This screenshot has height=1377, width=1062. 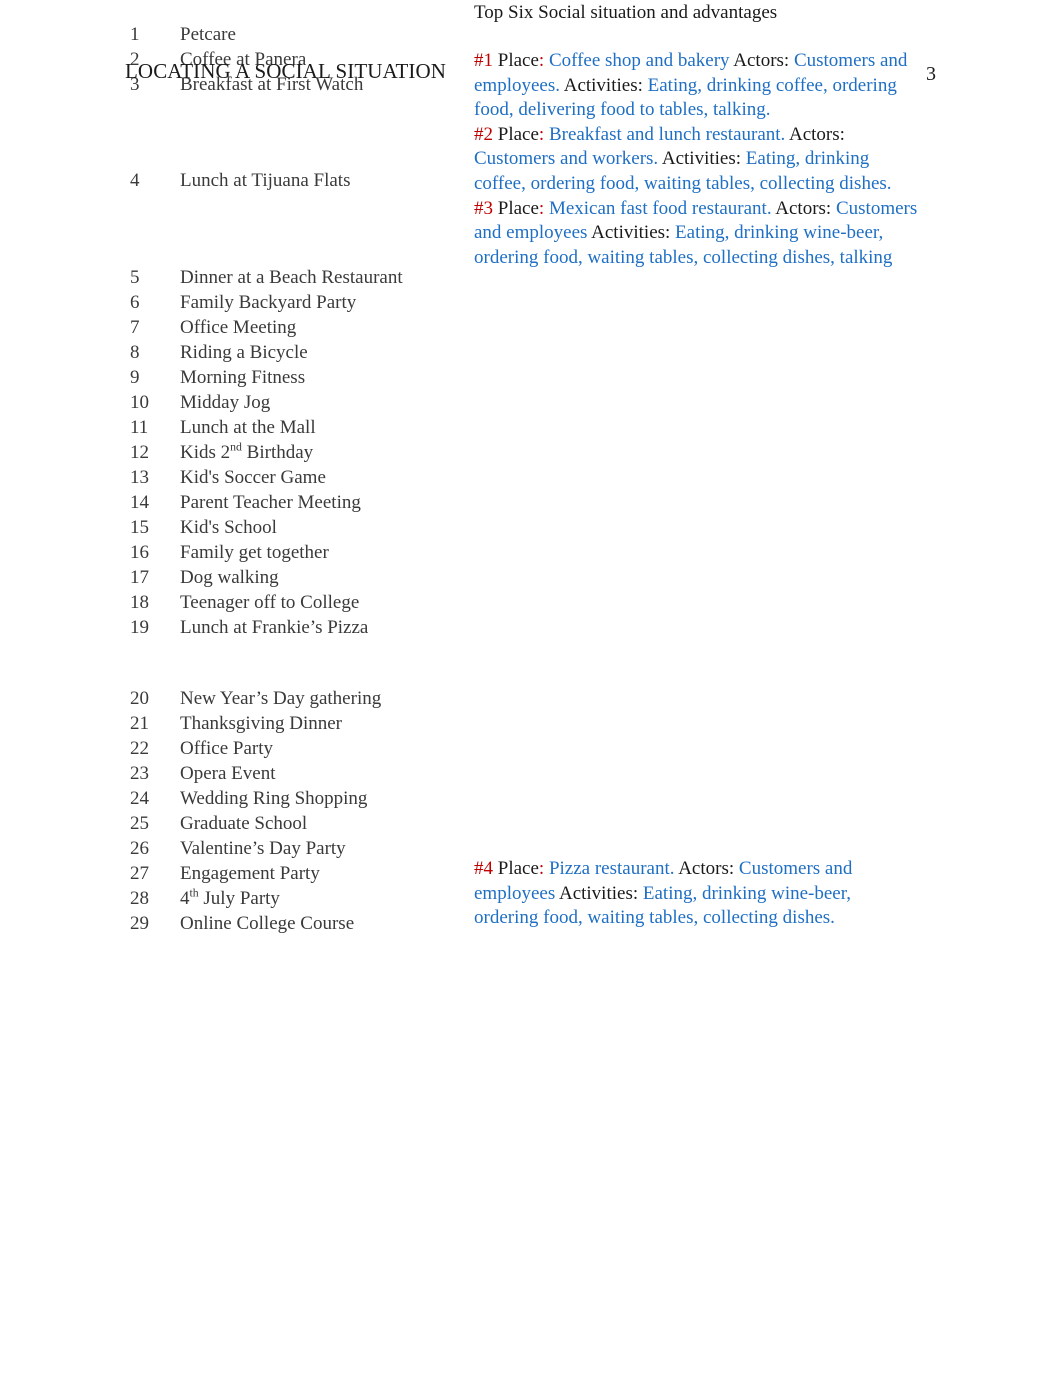 What do you see at coordinates (135, 180) in the screenshot?
I see `list-item-number: 4` at bounding box center [135, 180].